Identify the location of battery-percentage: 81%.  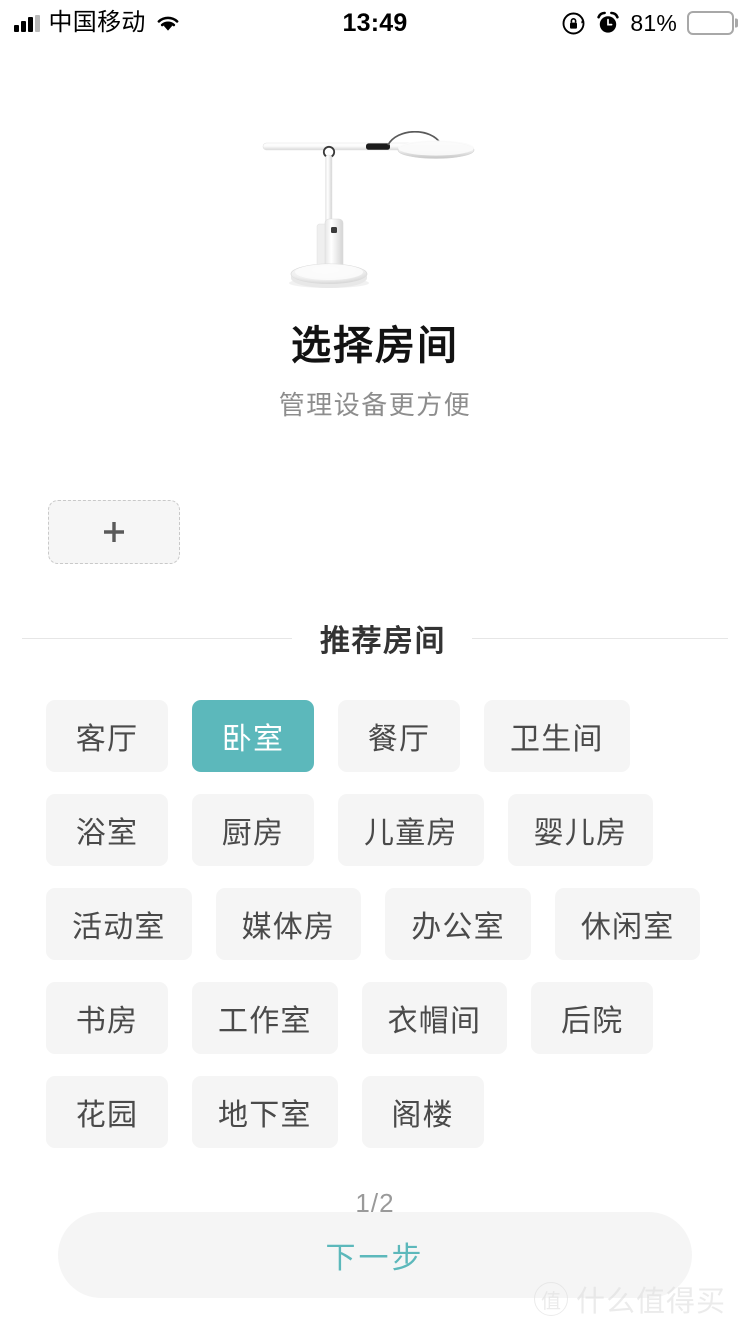
(653, 22).